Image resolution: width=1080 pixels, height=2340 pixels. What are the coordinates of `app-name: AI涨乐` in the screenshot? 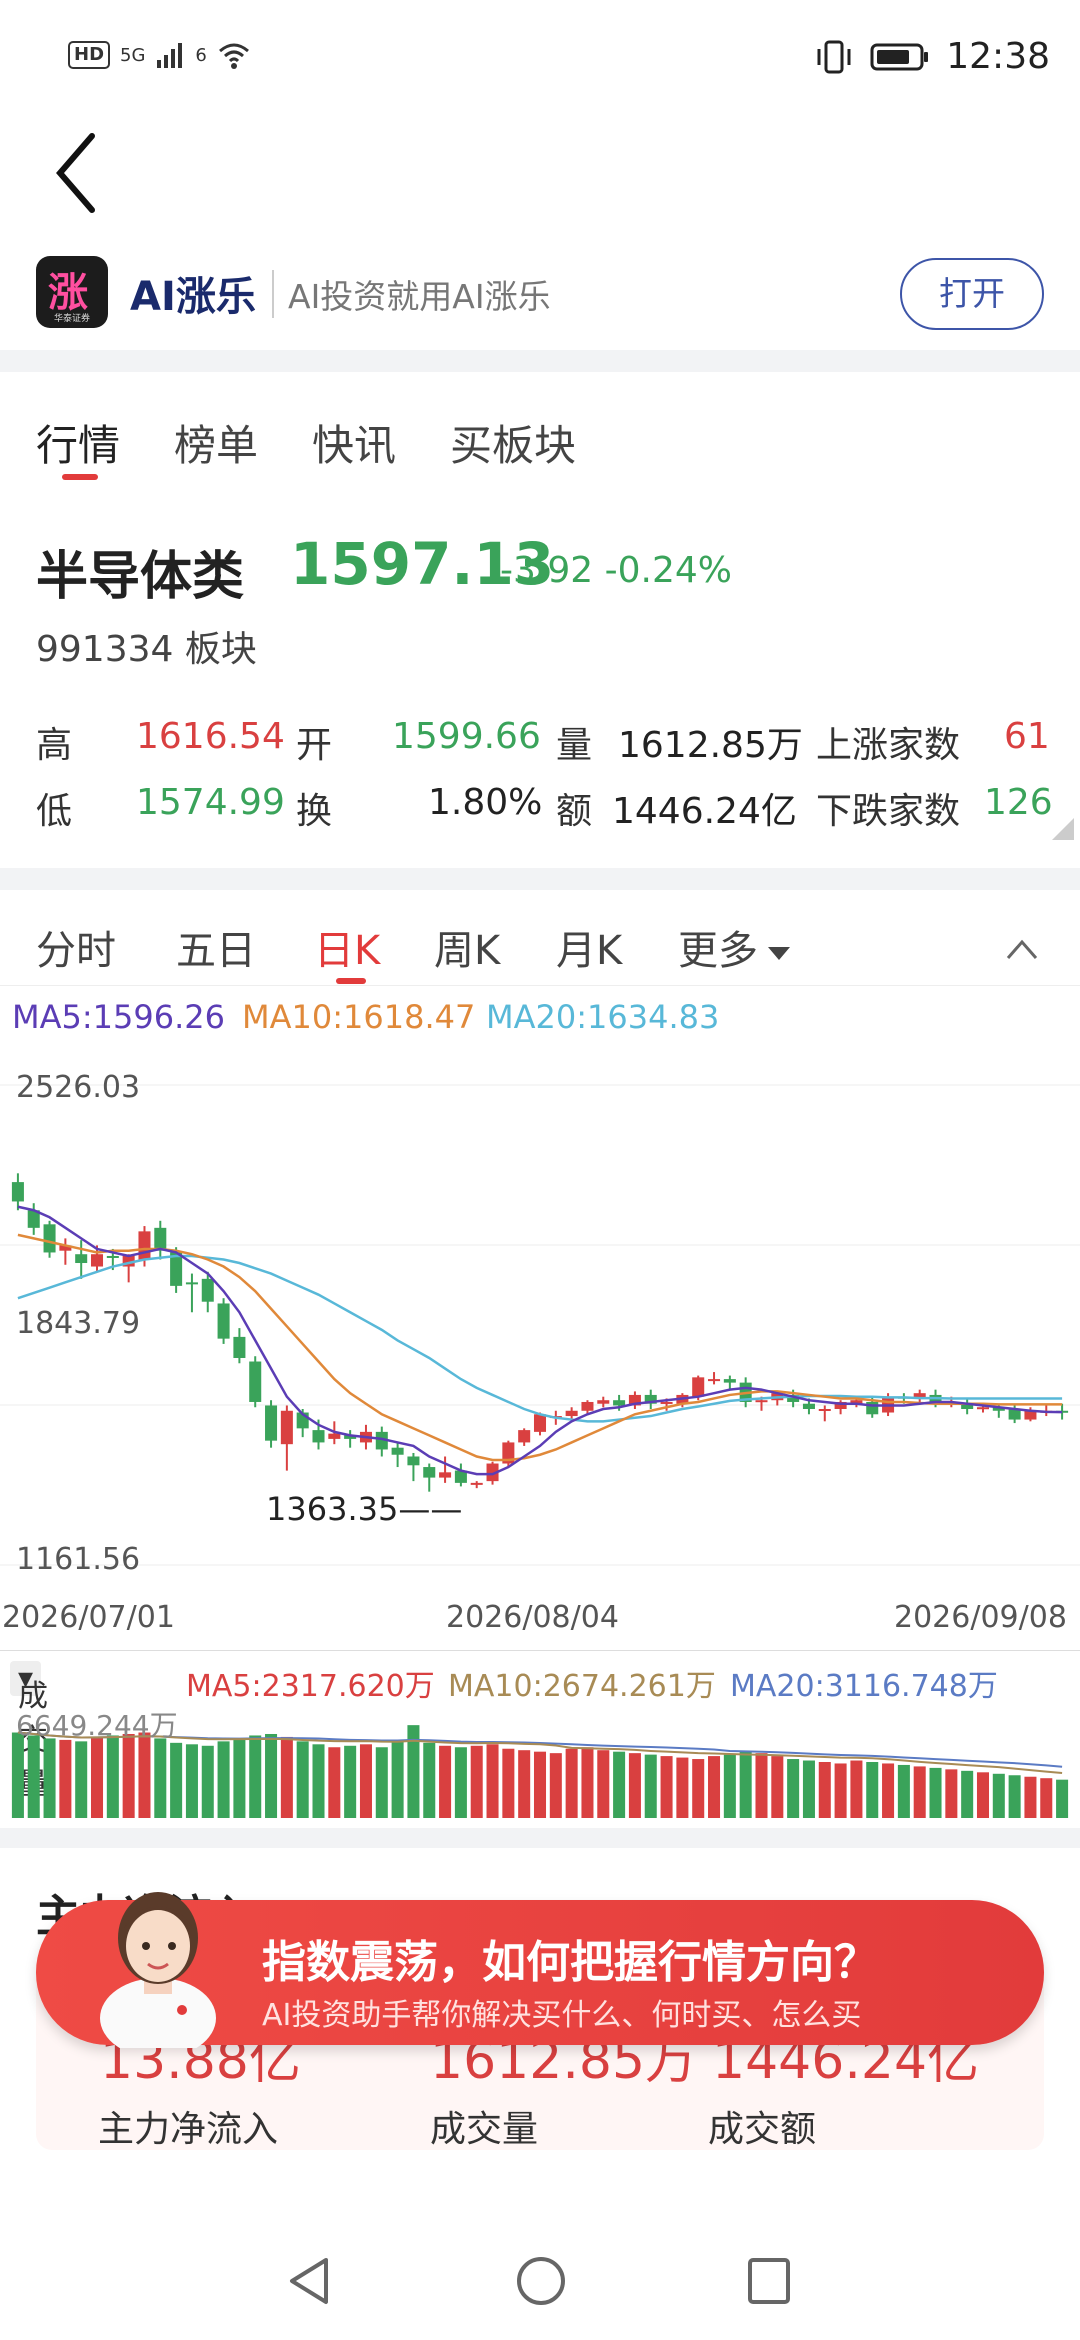 It's located at (193, 297).